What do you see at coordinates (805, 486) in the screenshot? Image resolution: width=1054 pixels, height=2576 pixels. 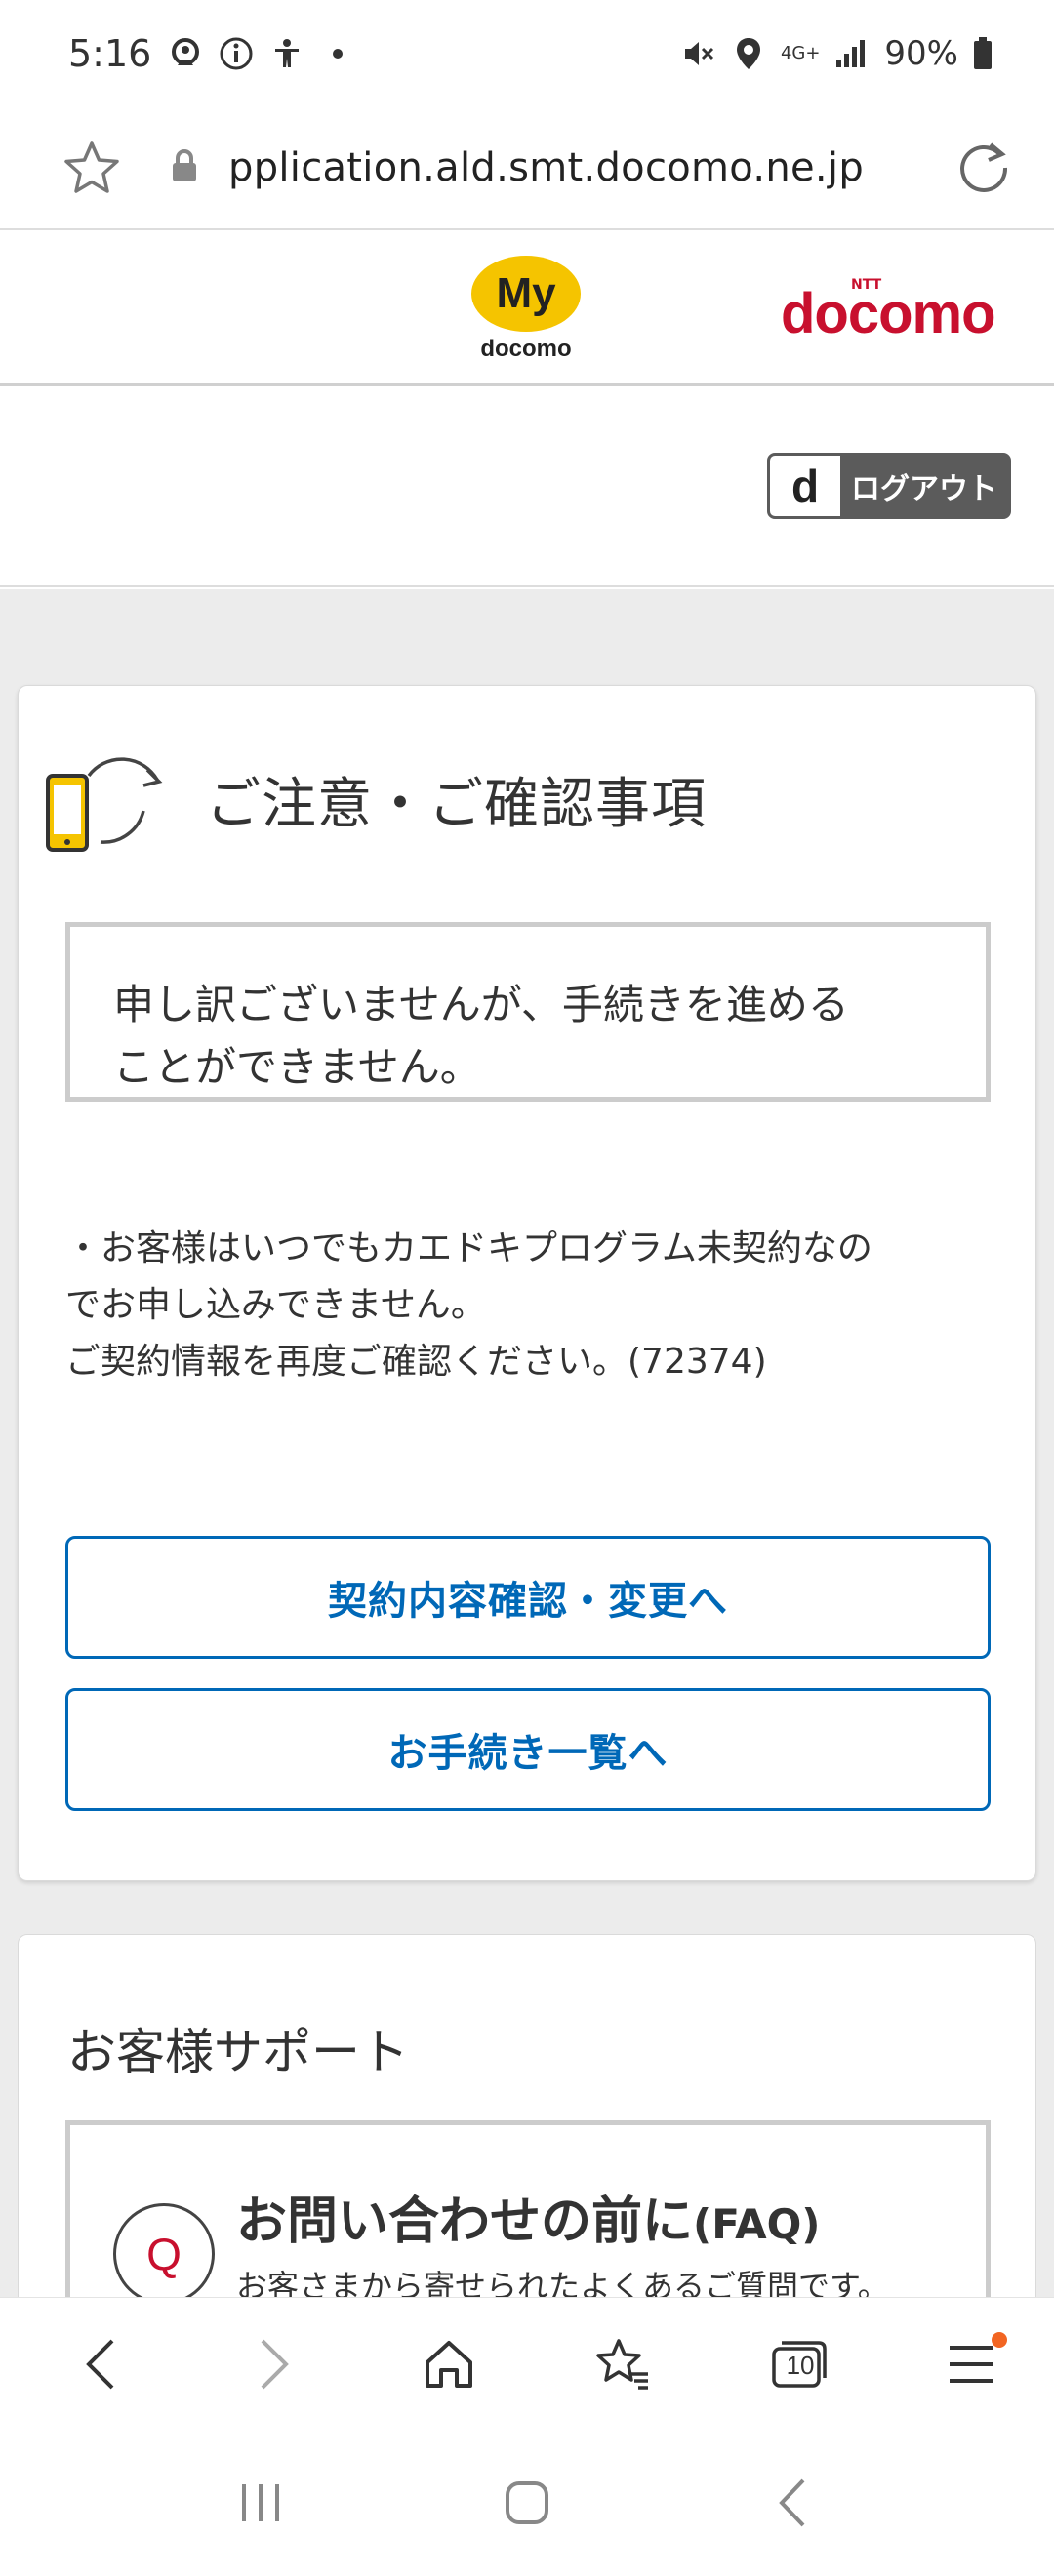 I see `d-account-icon: d` at bounding box center [805, 486].